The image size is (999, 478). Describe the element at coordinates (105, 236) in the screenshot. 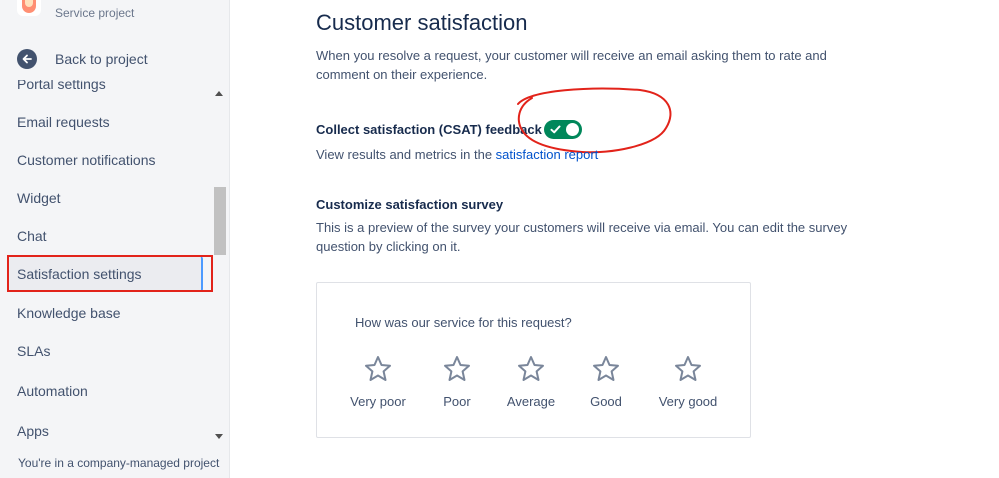

I see `sidebar-item-chat: Chat` at that location.